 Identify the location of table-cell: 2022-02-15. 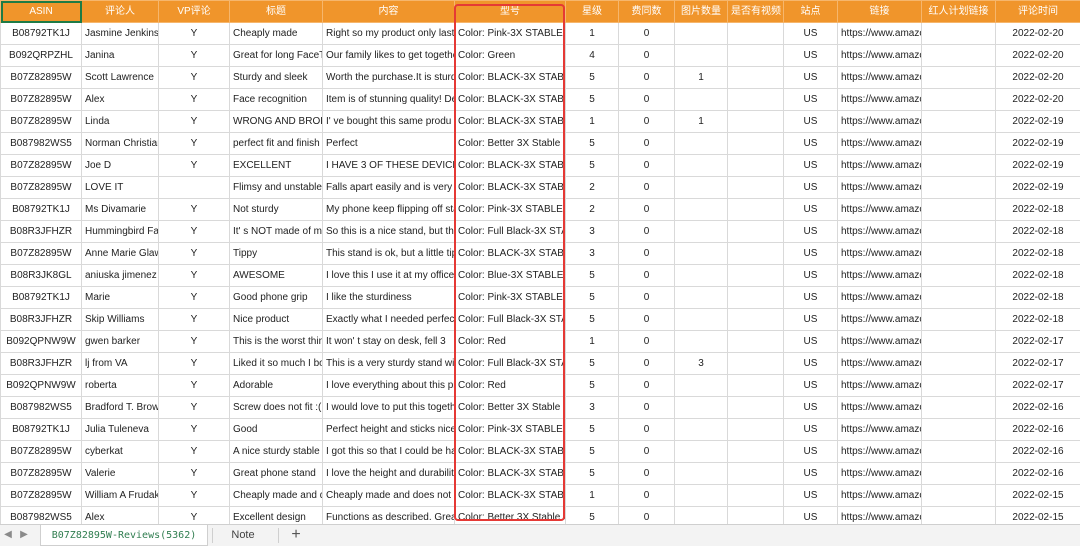
(1037, 495).